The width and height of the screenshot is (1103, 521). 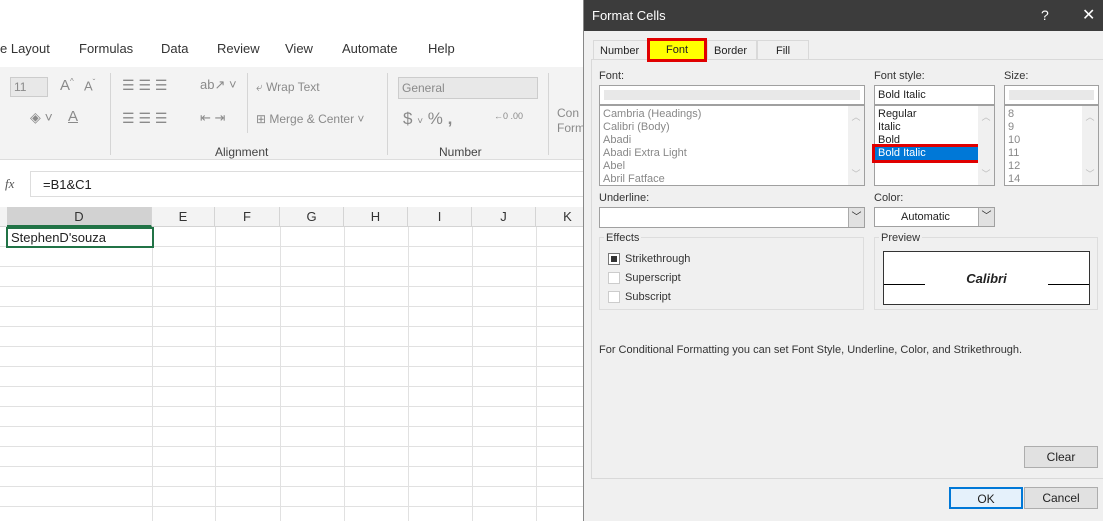 What do you see at coordinates (1045, 15) in the screenshot?
I see `help-button: ?` at bounding box center [1045, 15].